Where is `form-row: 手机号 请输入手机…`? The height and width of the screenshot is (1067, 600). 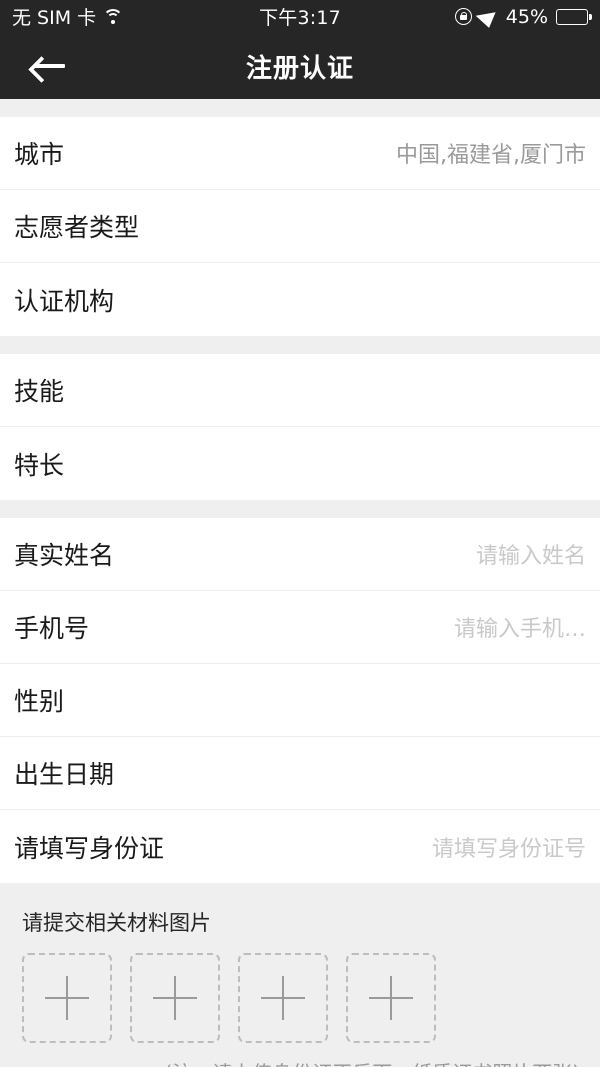 form-row: 手机号 请输入手机… is located at coordinates (300, 627).